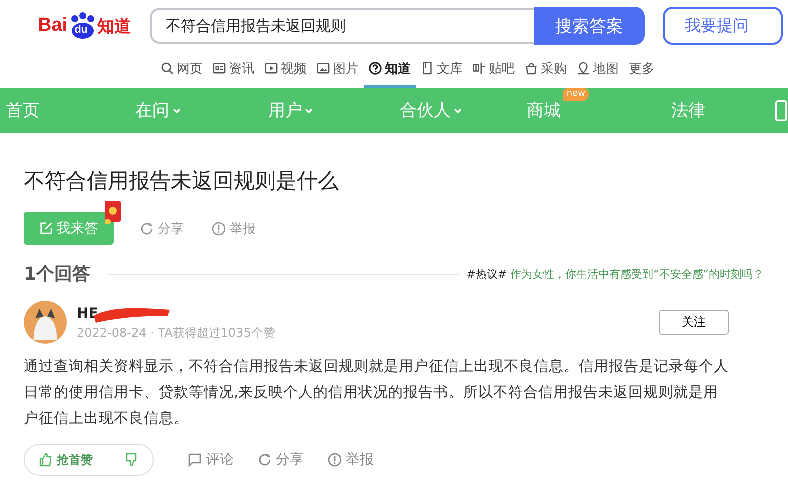 Image resolution: width=788 pixels, height=498 pixels. What do you see at coordinates (46, 460) in the screenshot?
I see `thumbs-up-icon` at bounding box center [46, 460].